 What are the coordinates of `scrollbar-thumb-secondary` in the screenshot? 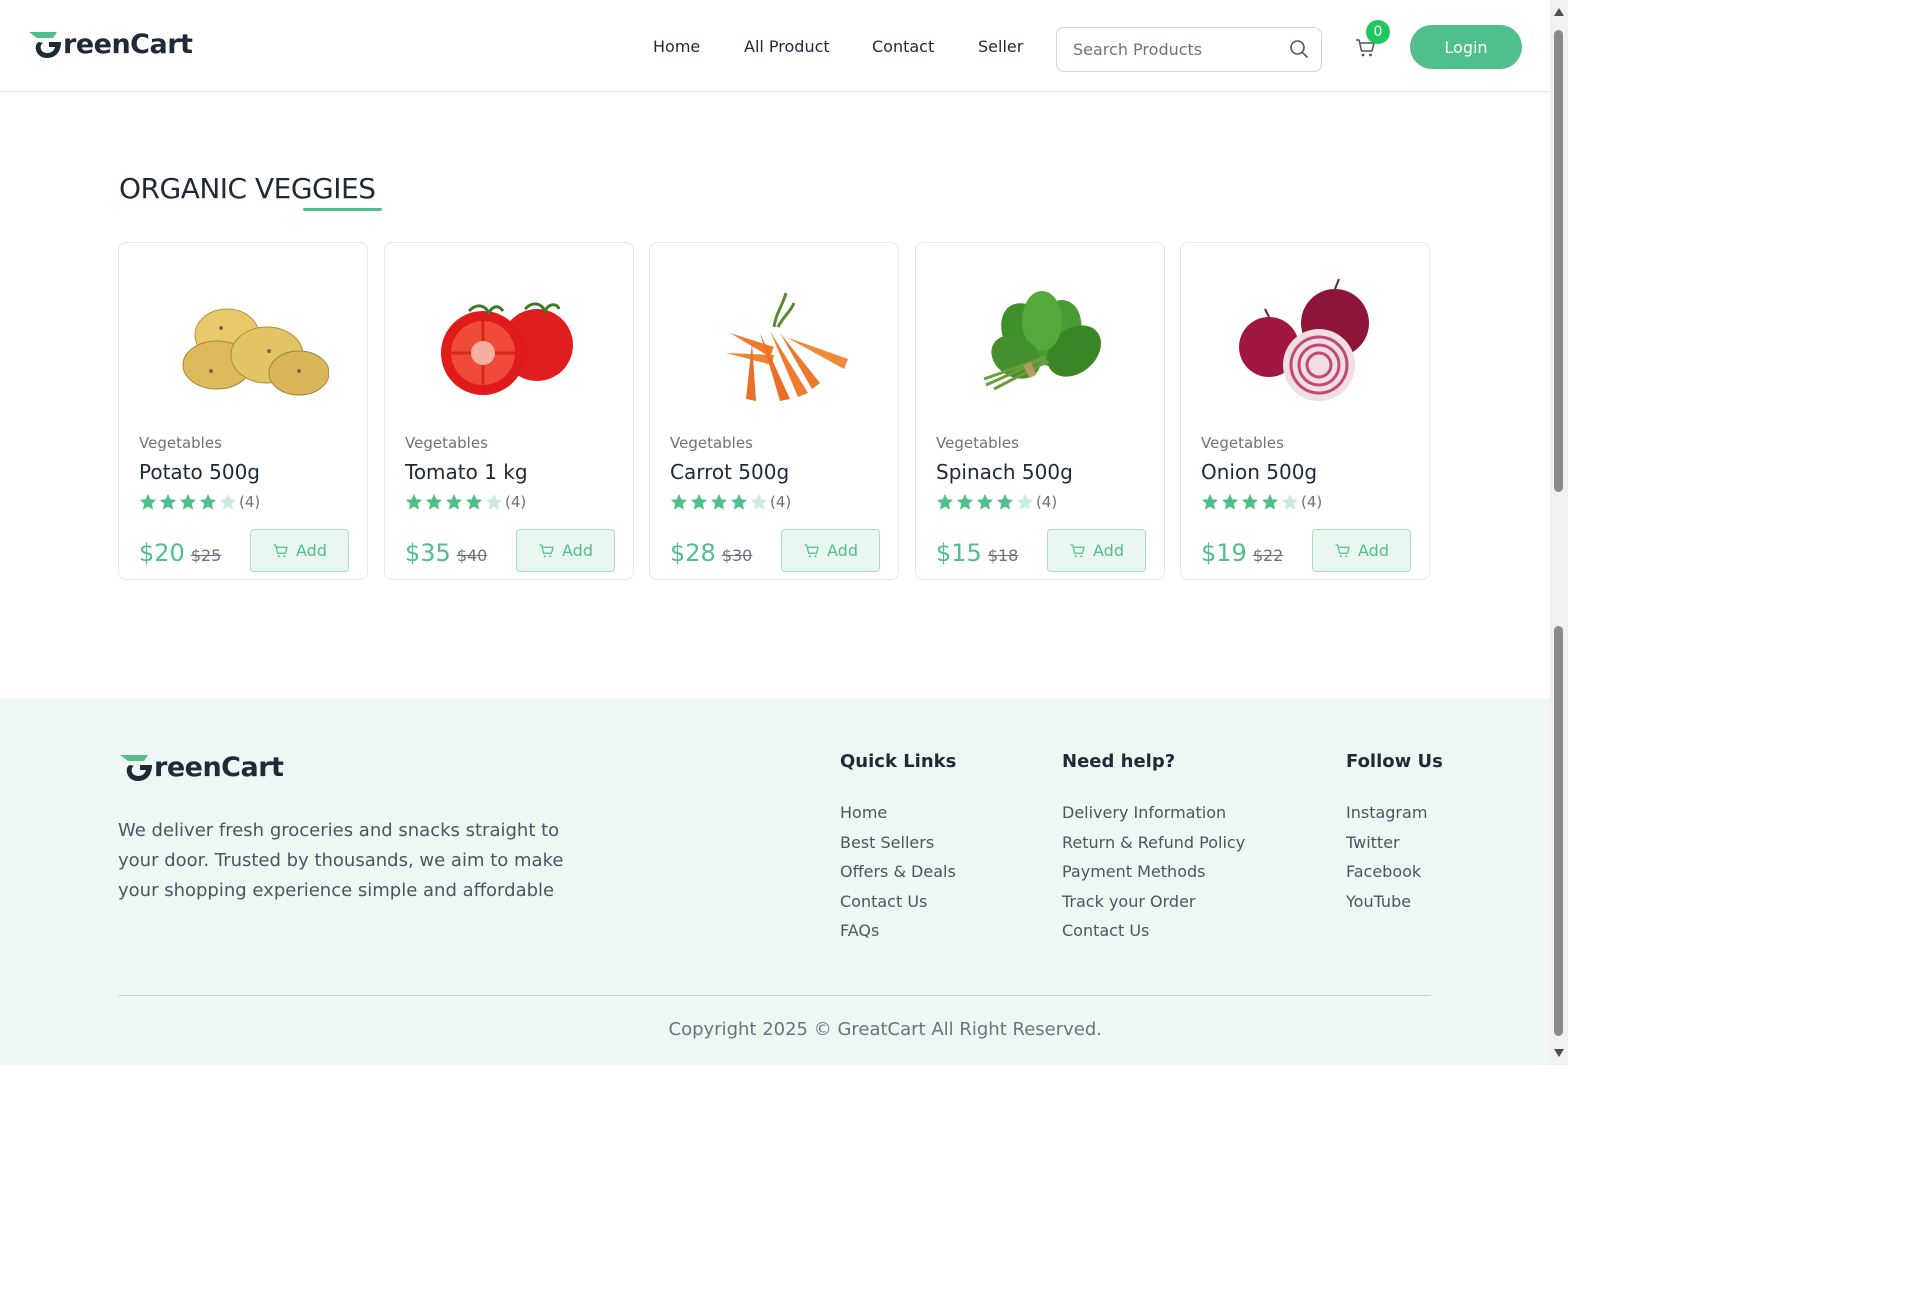 It's located at (1558, 831).